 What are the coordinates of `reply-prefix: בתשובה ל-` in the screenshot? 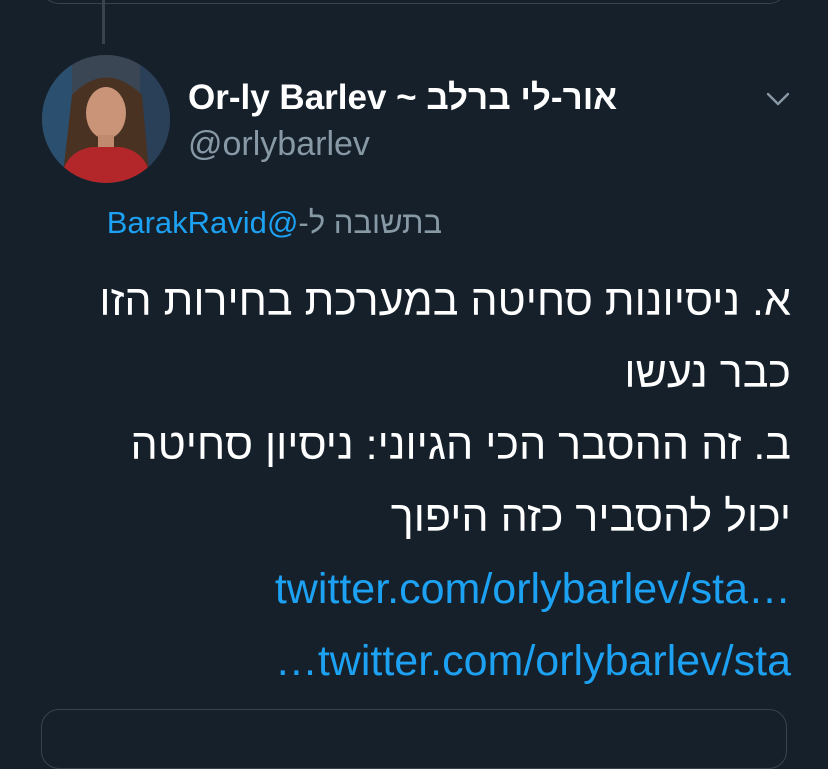 It's located at (370, 222).